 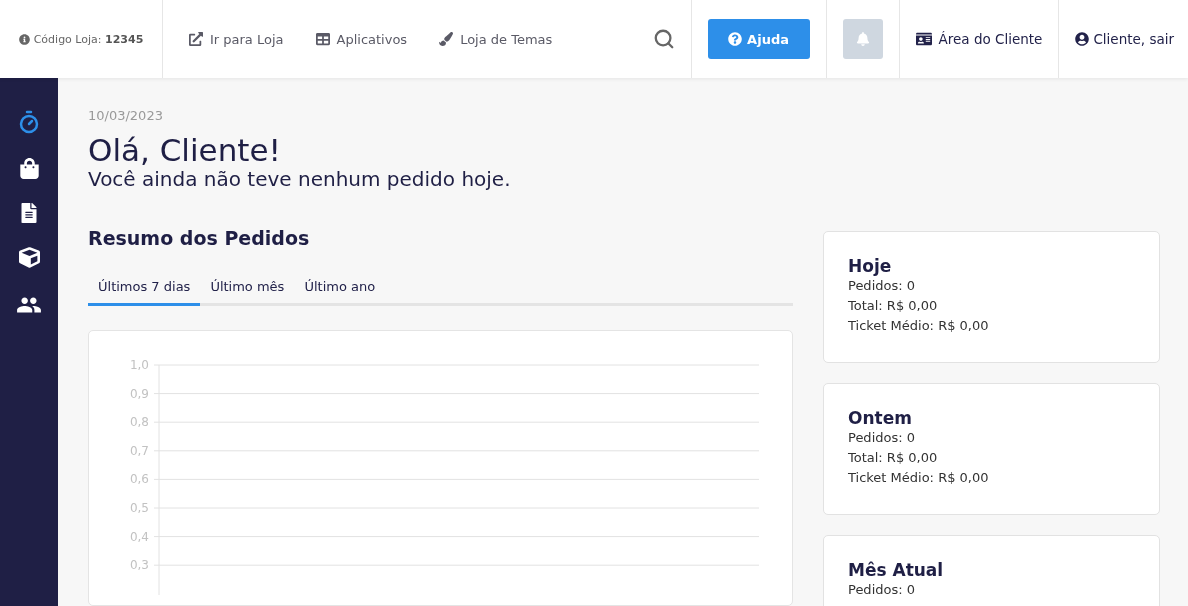 I want to click on document-icon, so click(x=29, y=213).